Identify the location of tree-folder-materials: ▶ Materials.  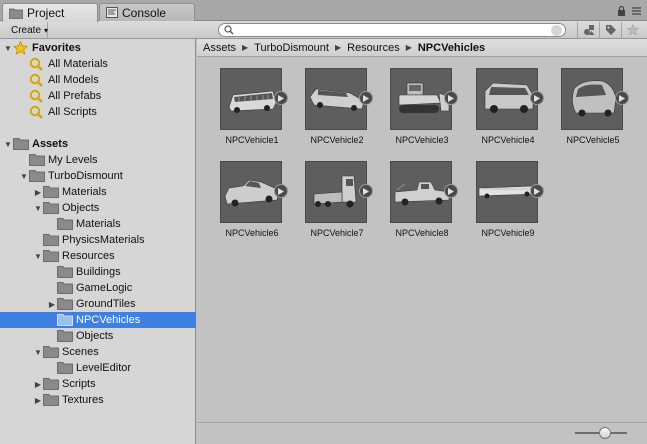
(98, 192).